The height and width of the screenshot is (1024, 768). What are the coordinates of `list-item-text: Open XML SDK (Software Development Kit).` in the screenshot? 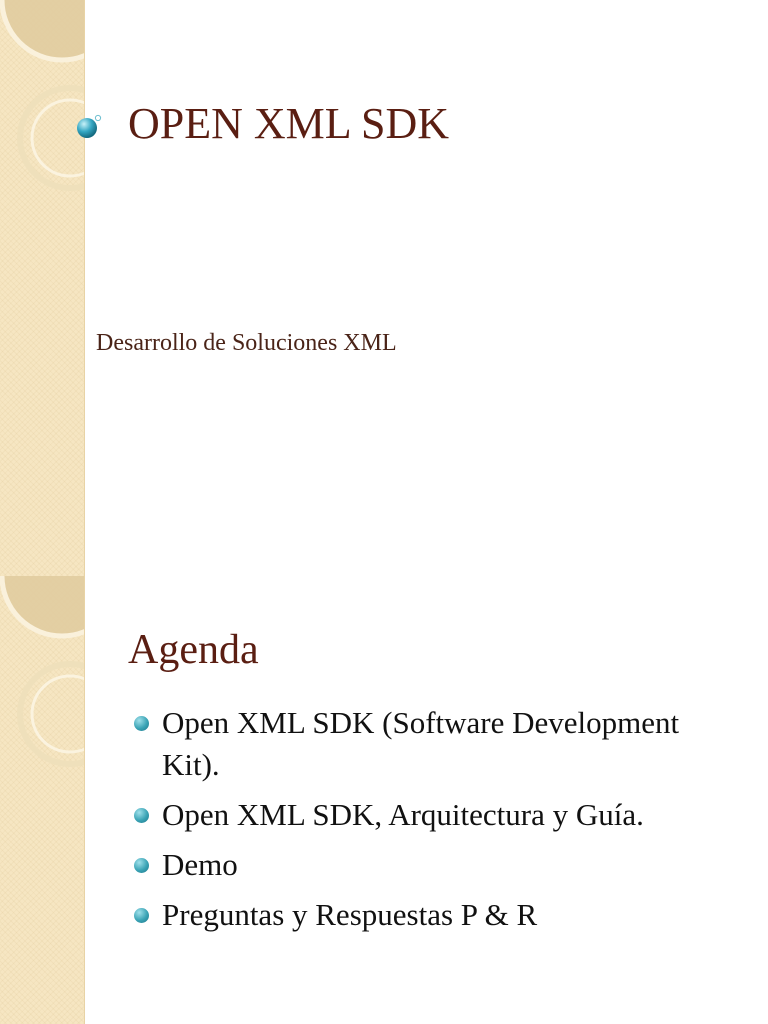 It's located at (421, 743).